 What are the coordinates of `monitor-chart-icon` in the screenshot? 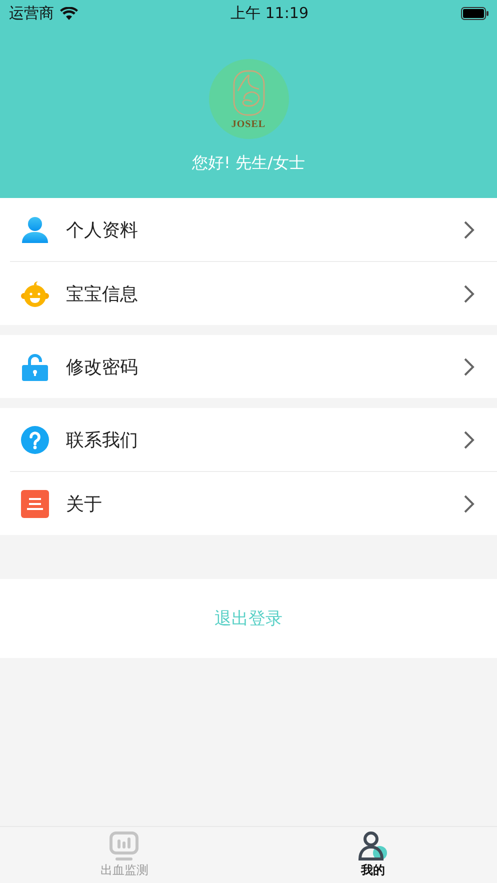 It's located at (124, 846).